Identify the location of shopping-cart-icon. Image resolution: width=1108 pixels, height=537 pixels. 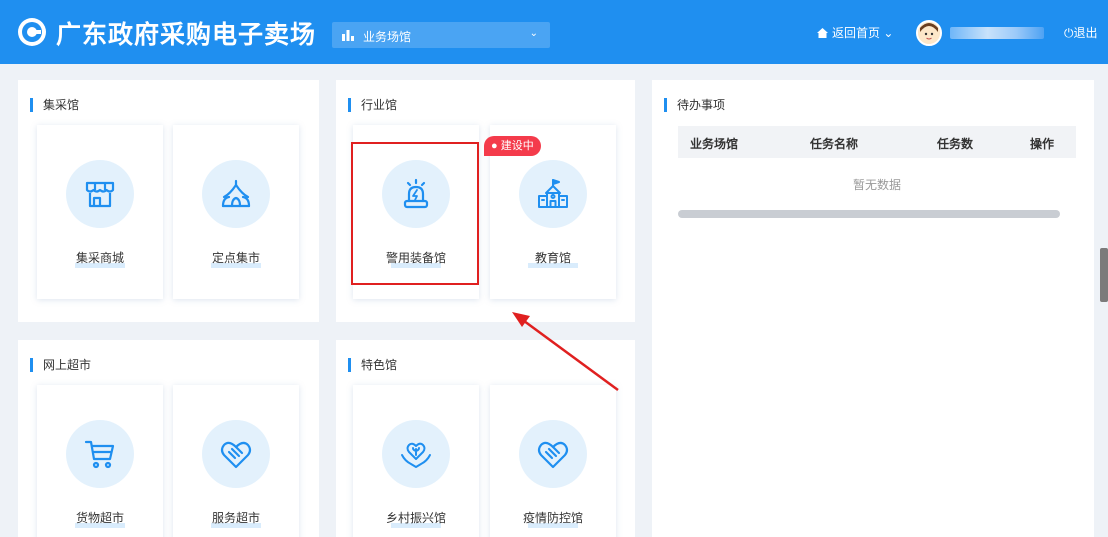
(99, 454).